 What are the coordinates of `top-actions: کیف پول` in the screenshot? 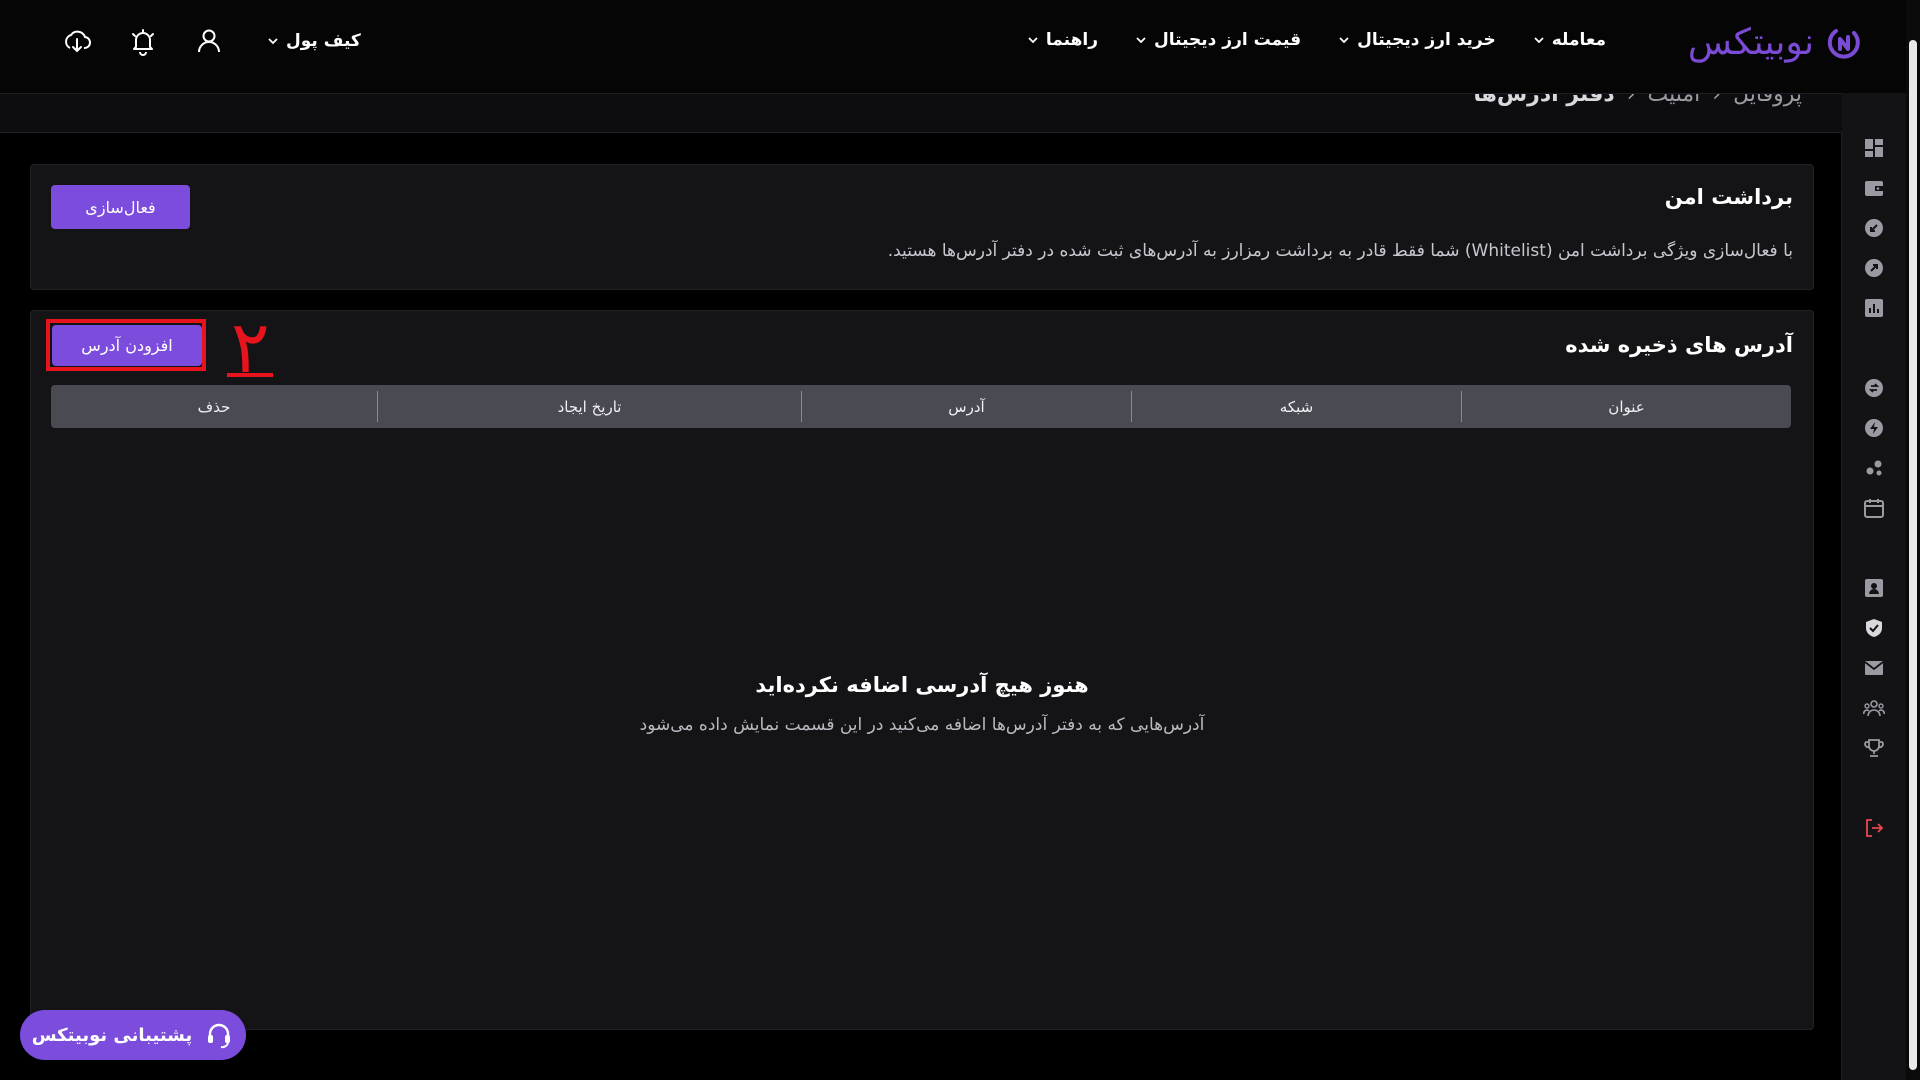 It's located at (210, 41).